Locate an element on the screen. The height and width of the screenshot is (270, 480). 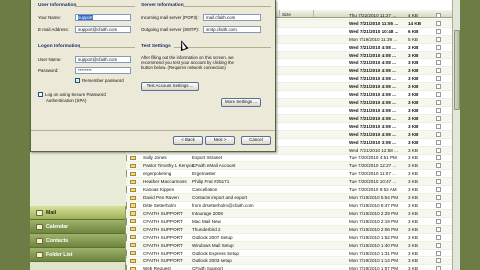
message-subject: Ergemaster is located at coordinates (204, 174).